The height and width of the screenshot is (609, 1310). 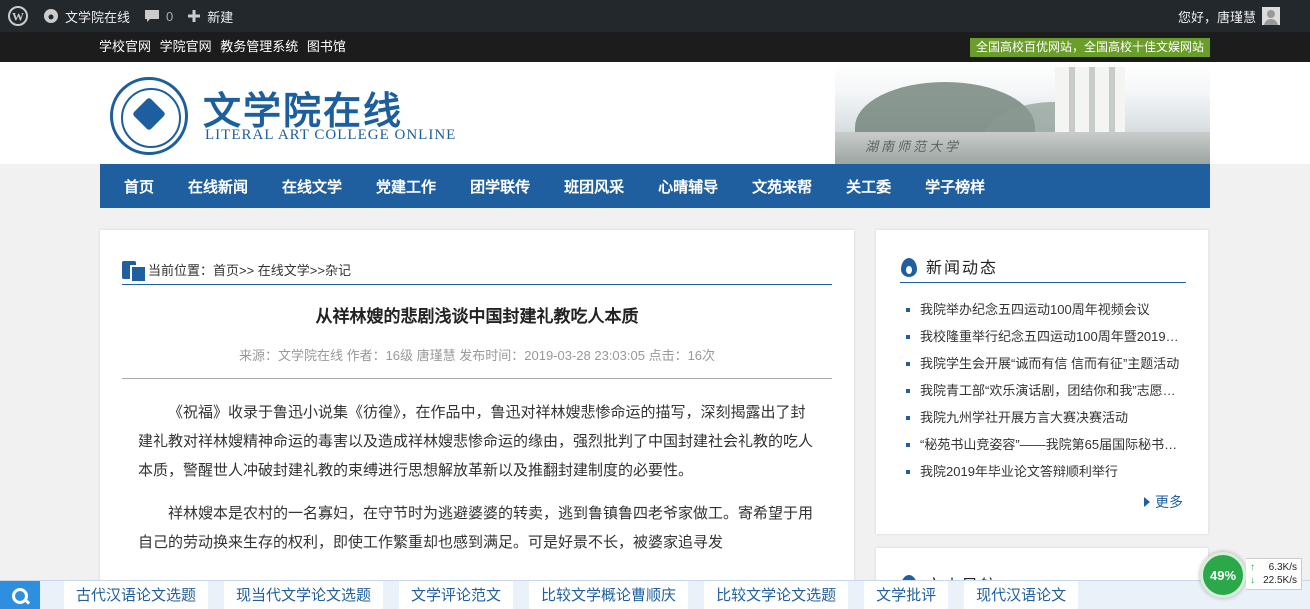 I want to click on flame-icon, so click(x=909, y=266).